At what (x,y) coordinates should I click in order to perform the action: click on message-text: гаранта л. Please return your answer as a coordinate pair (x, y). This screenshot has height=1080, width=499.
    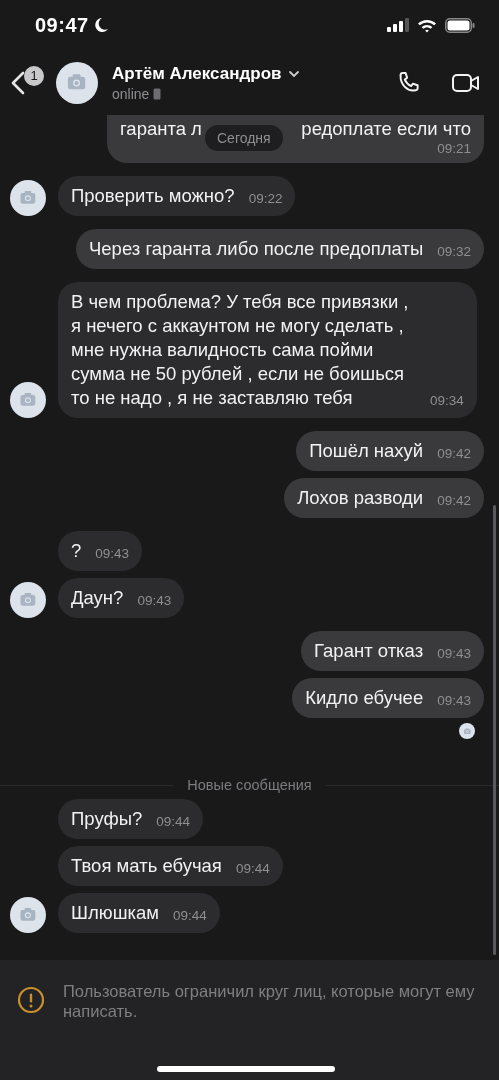
    Looking at the image, I should click on (161, 129).